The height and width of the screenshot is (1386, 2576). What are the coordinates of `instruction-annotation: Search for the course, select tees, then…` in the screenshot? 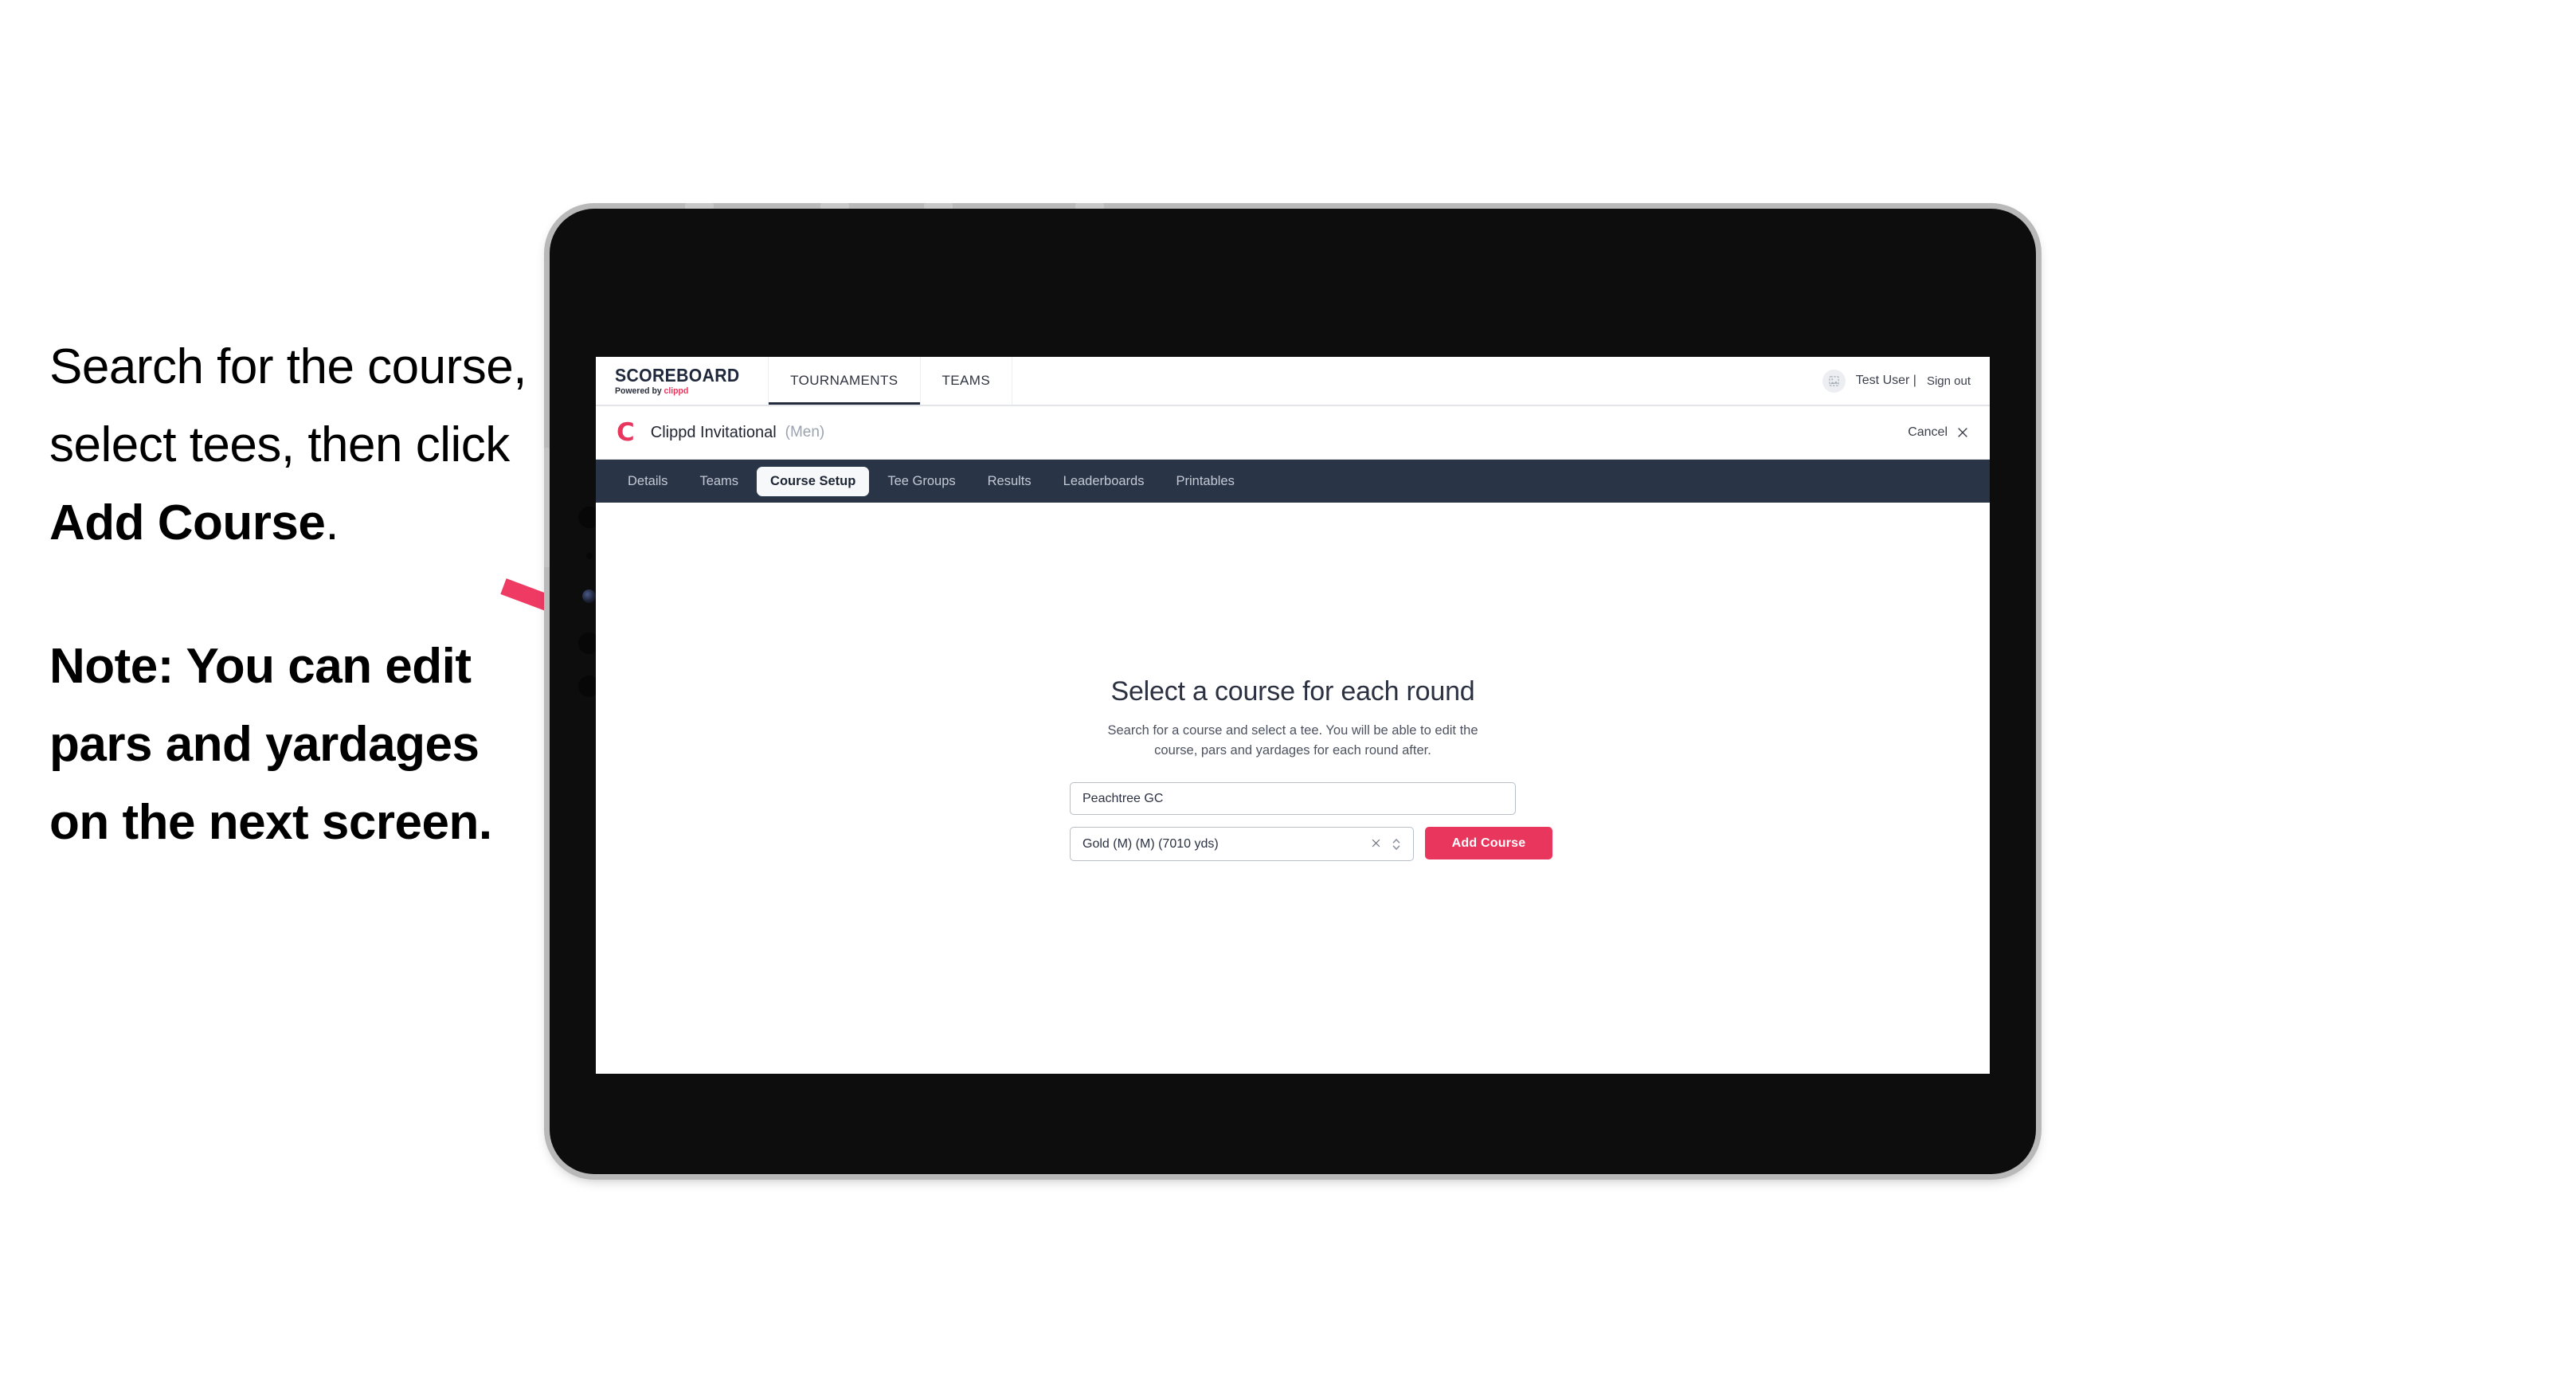 It's located at (288, 595).